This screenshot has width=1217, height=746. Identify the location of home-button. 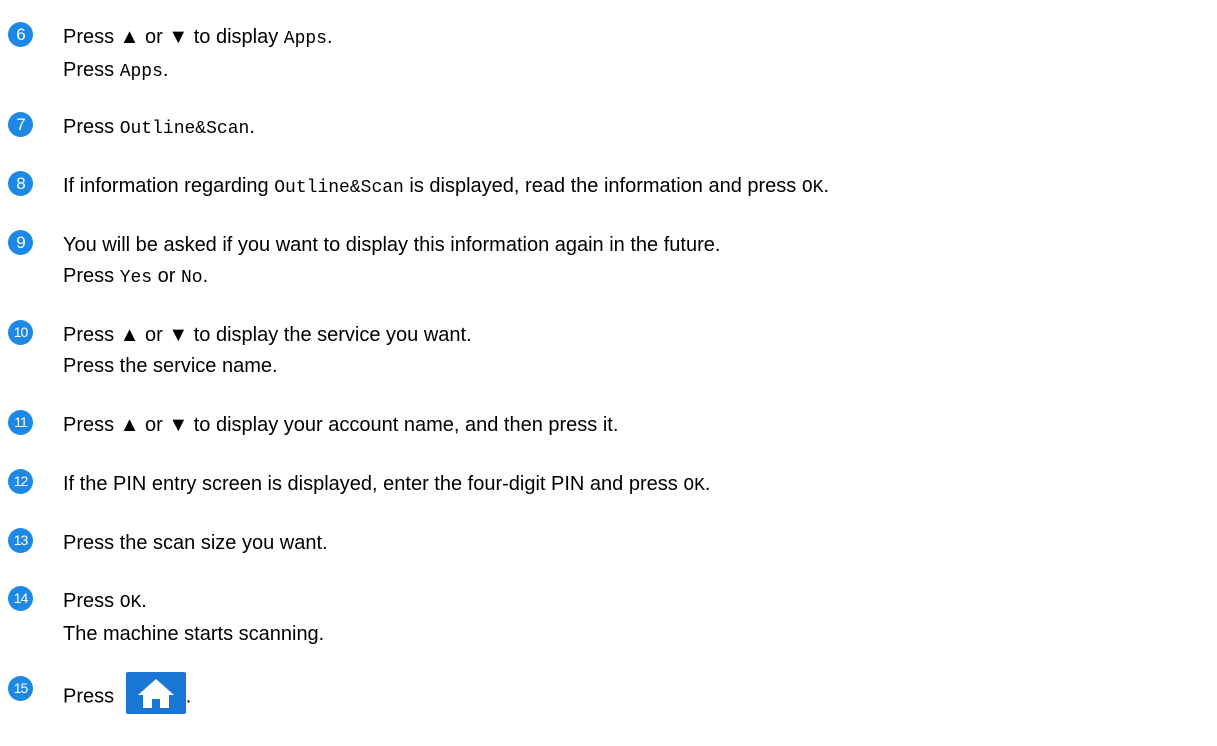
(155, 693).